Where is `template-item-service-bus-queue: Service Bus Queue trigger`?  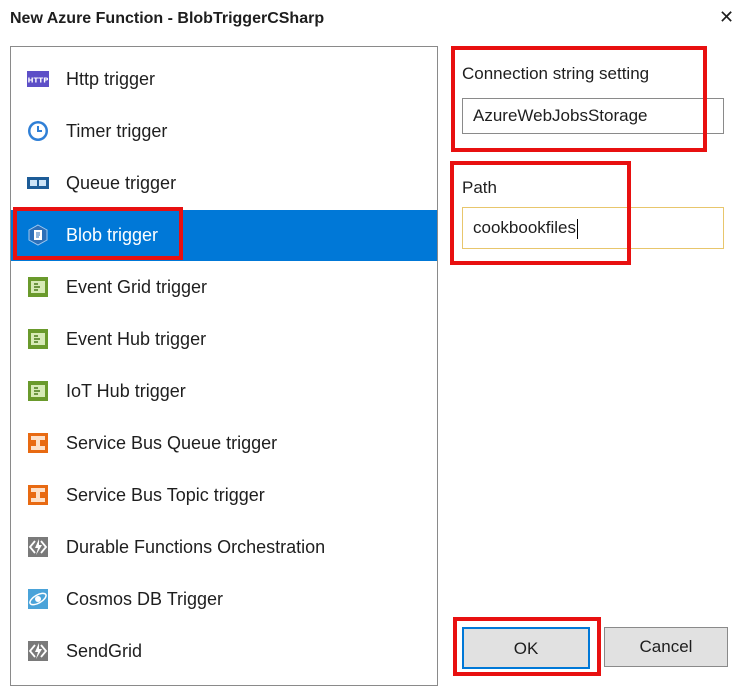 template-item-service-bus-queue: Service Bus Queue trigger is located at coordinates (224, 443).